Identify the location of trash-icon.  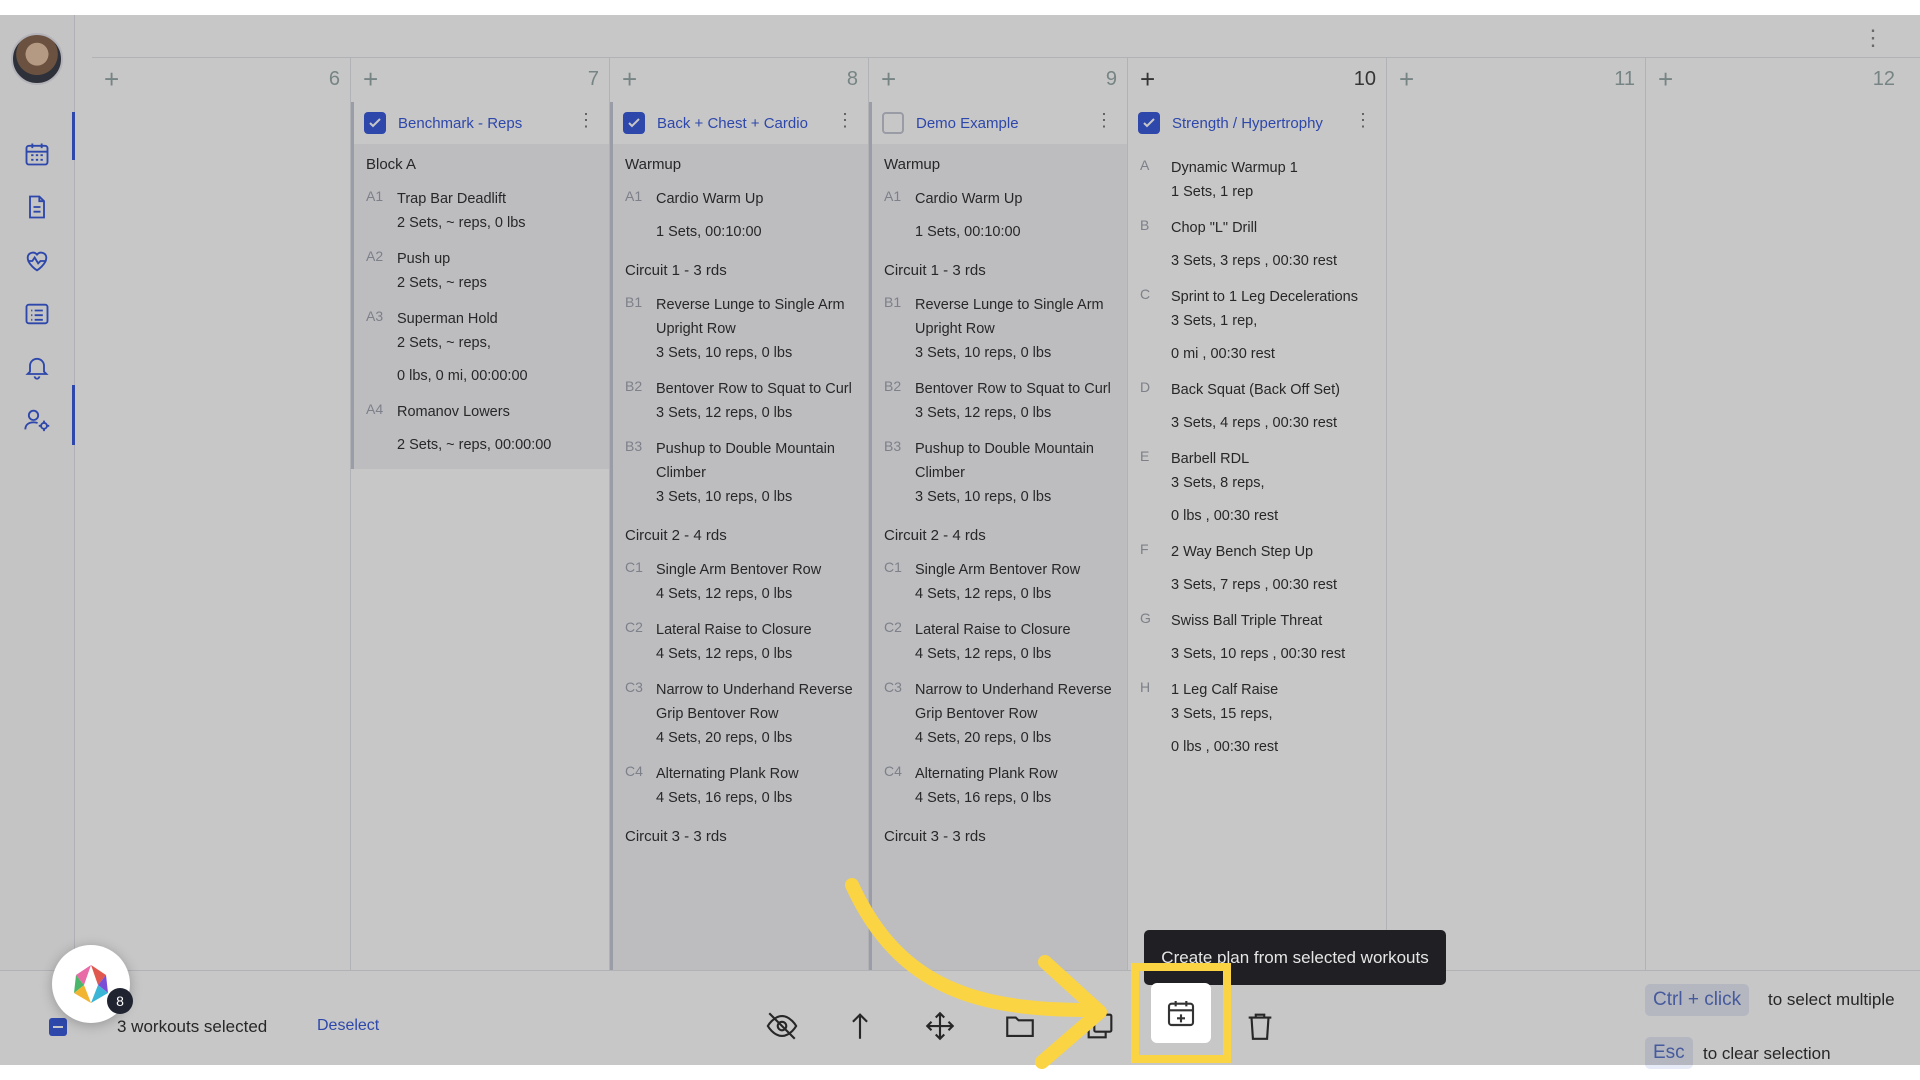
(1260, 1026).